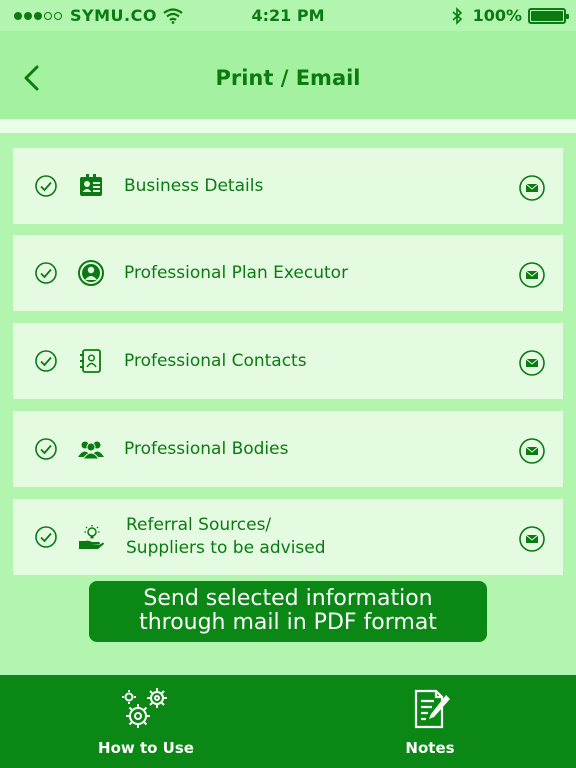 The width and height of the screenshot is (576, 768). Describe the element at coordinates (288, 186) in the screenshot. I see `list-item-business-details: Business Details` at that location.